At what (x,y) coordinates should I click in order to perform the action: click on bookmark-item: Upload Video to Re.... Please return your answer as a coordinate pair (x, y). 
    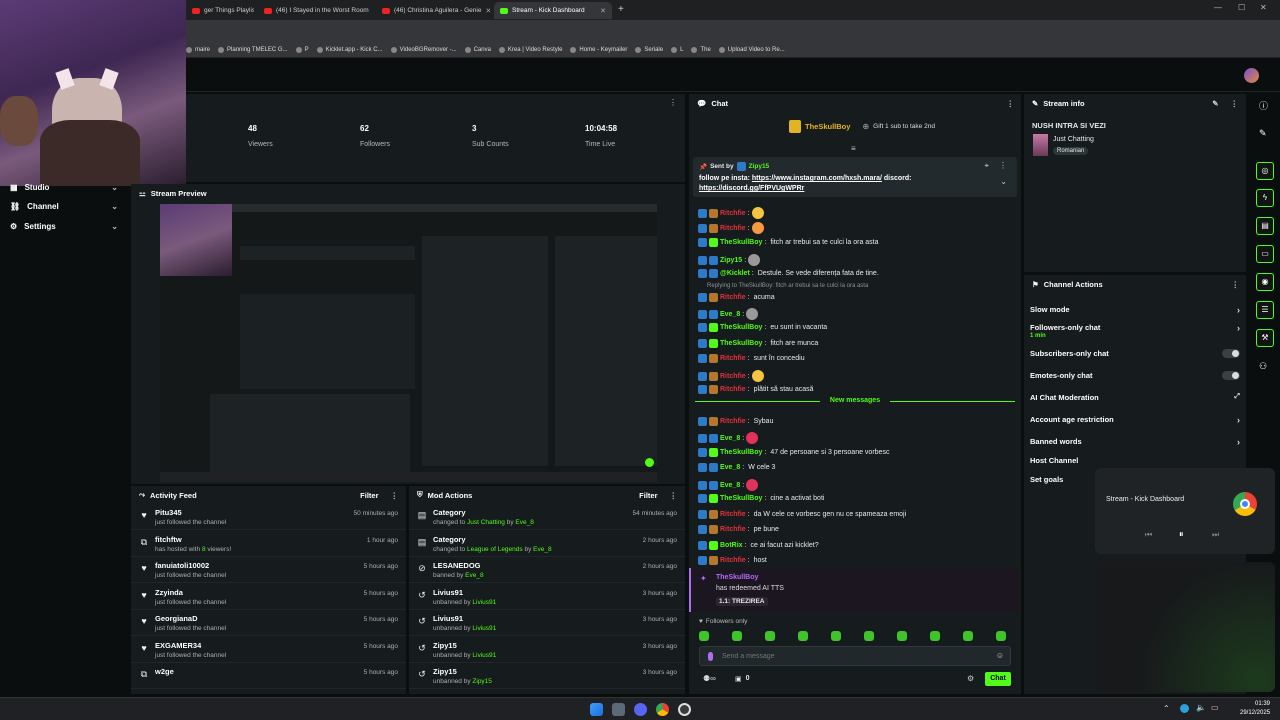
    Looking at the image, I should click on (751, 49).